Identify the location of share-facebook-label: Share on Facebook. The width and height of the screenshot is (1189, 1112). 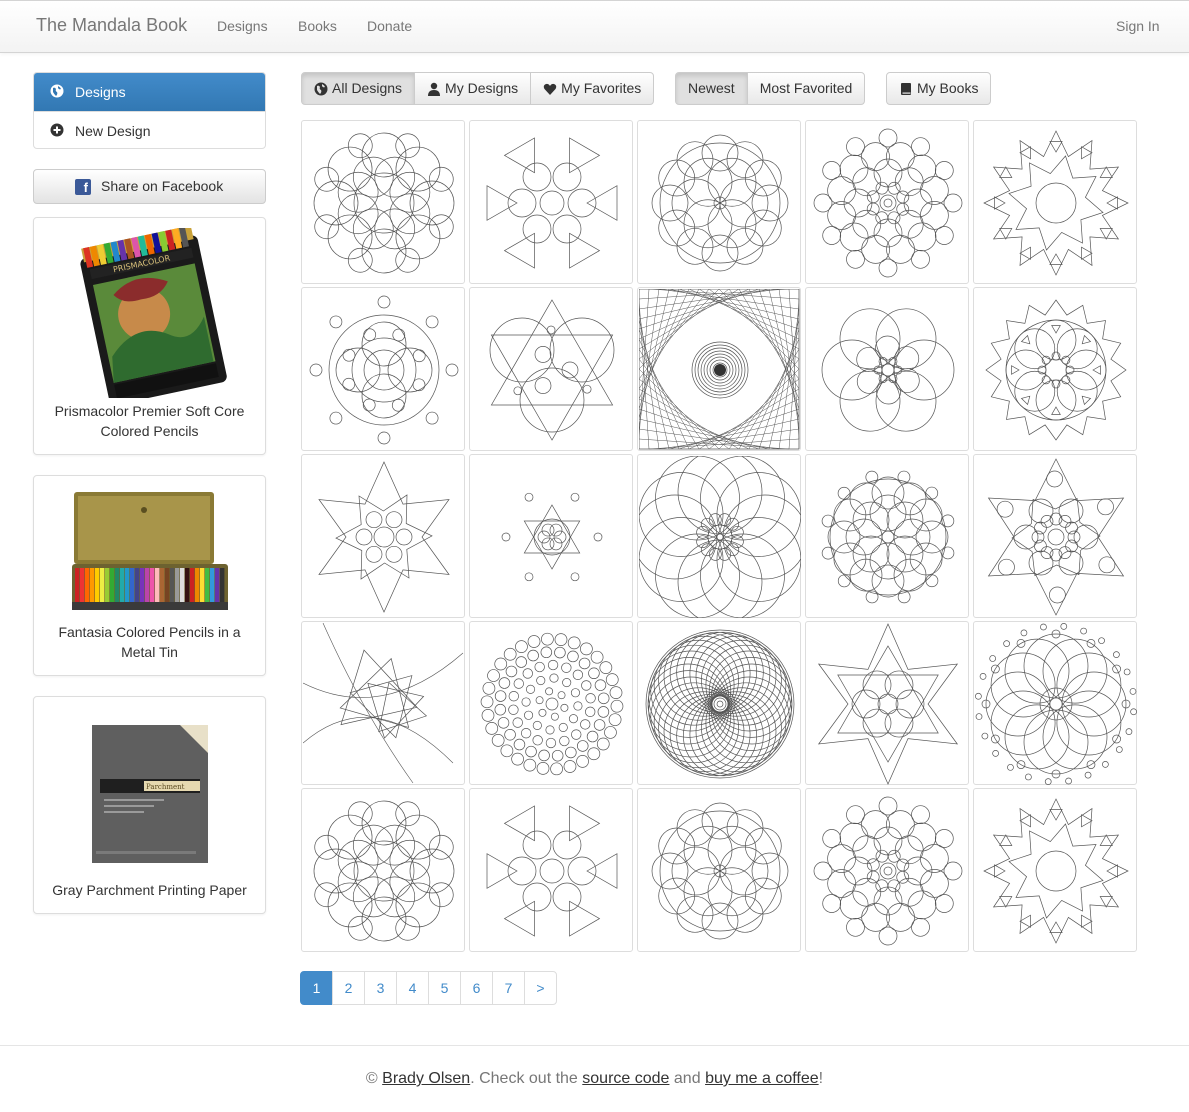
(162, 186).